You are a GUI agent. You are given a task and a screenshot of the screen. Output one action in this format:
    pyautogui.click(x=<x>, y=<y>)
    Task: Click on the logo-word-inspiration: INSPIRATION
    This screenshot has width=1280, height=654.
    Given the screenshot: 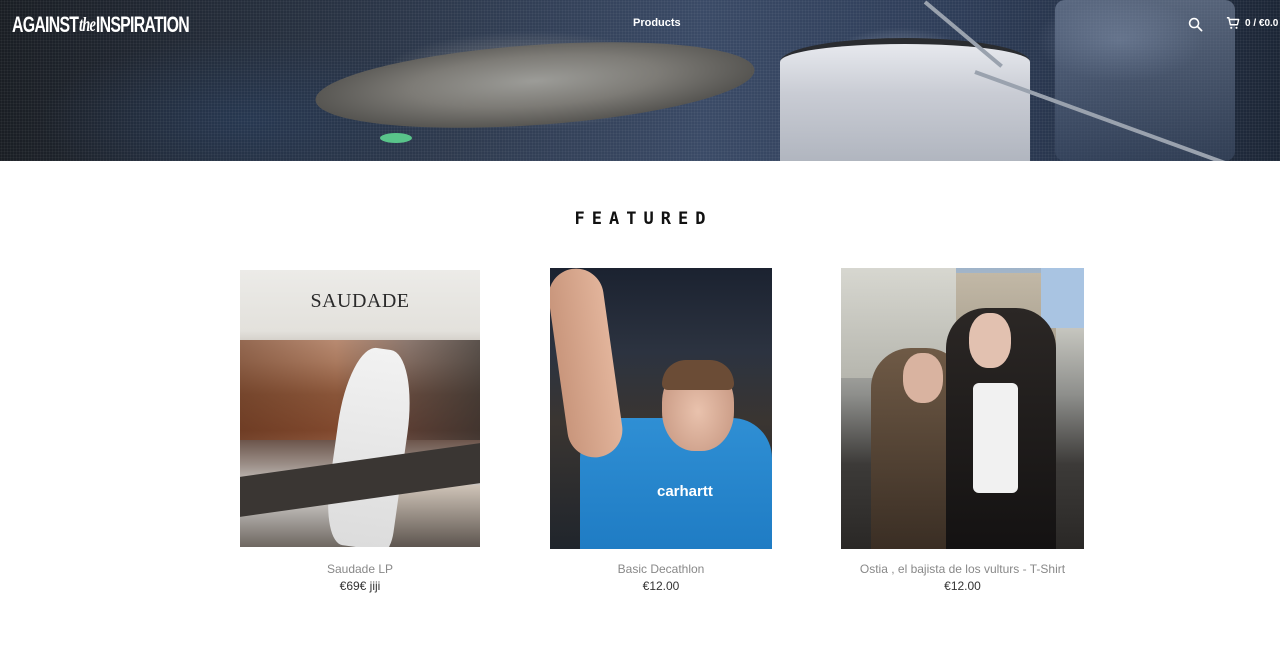 What is the action you would take?
    pyautogui.click(x=142, y=24)
    